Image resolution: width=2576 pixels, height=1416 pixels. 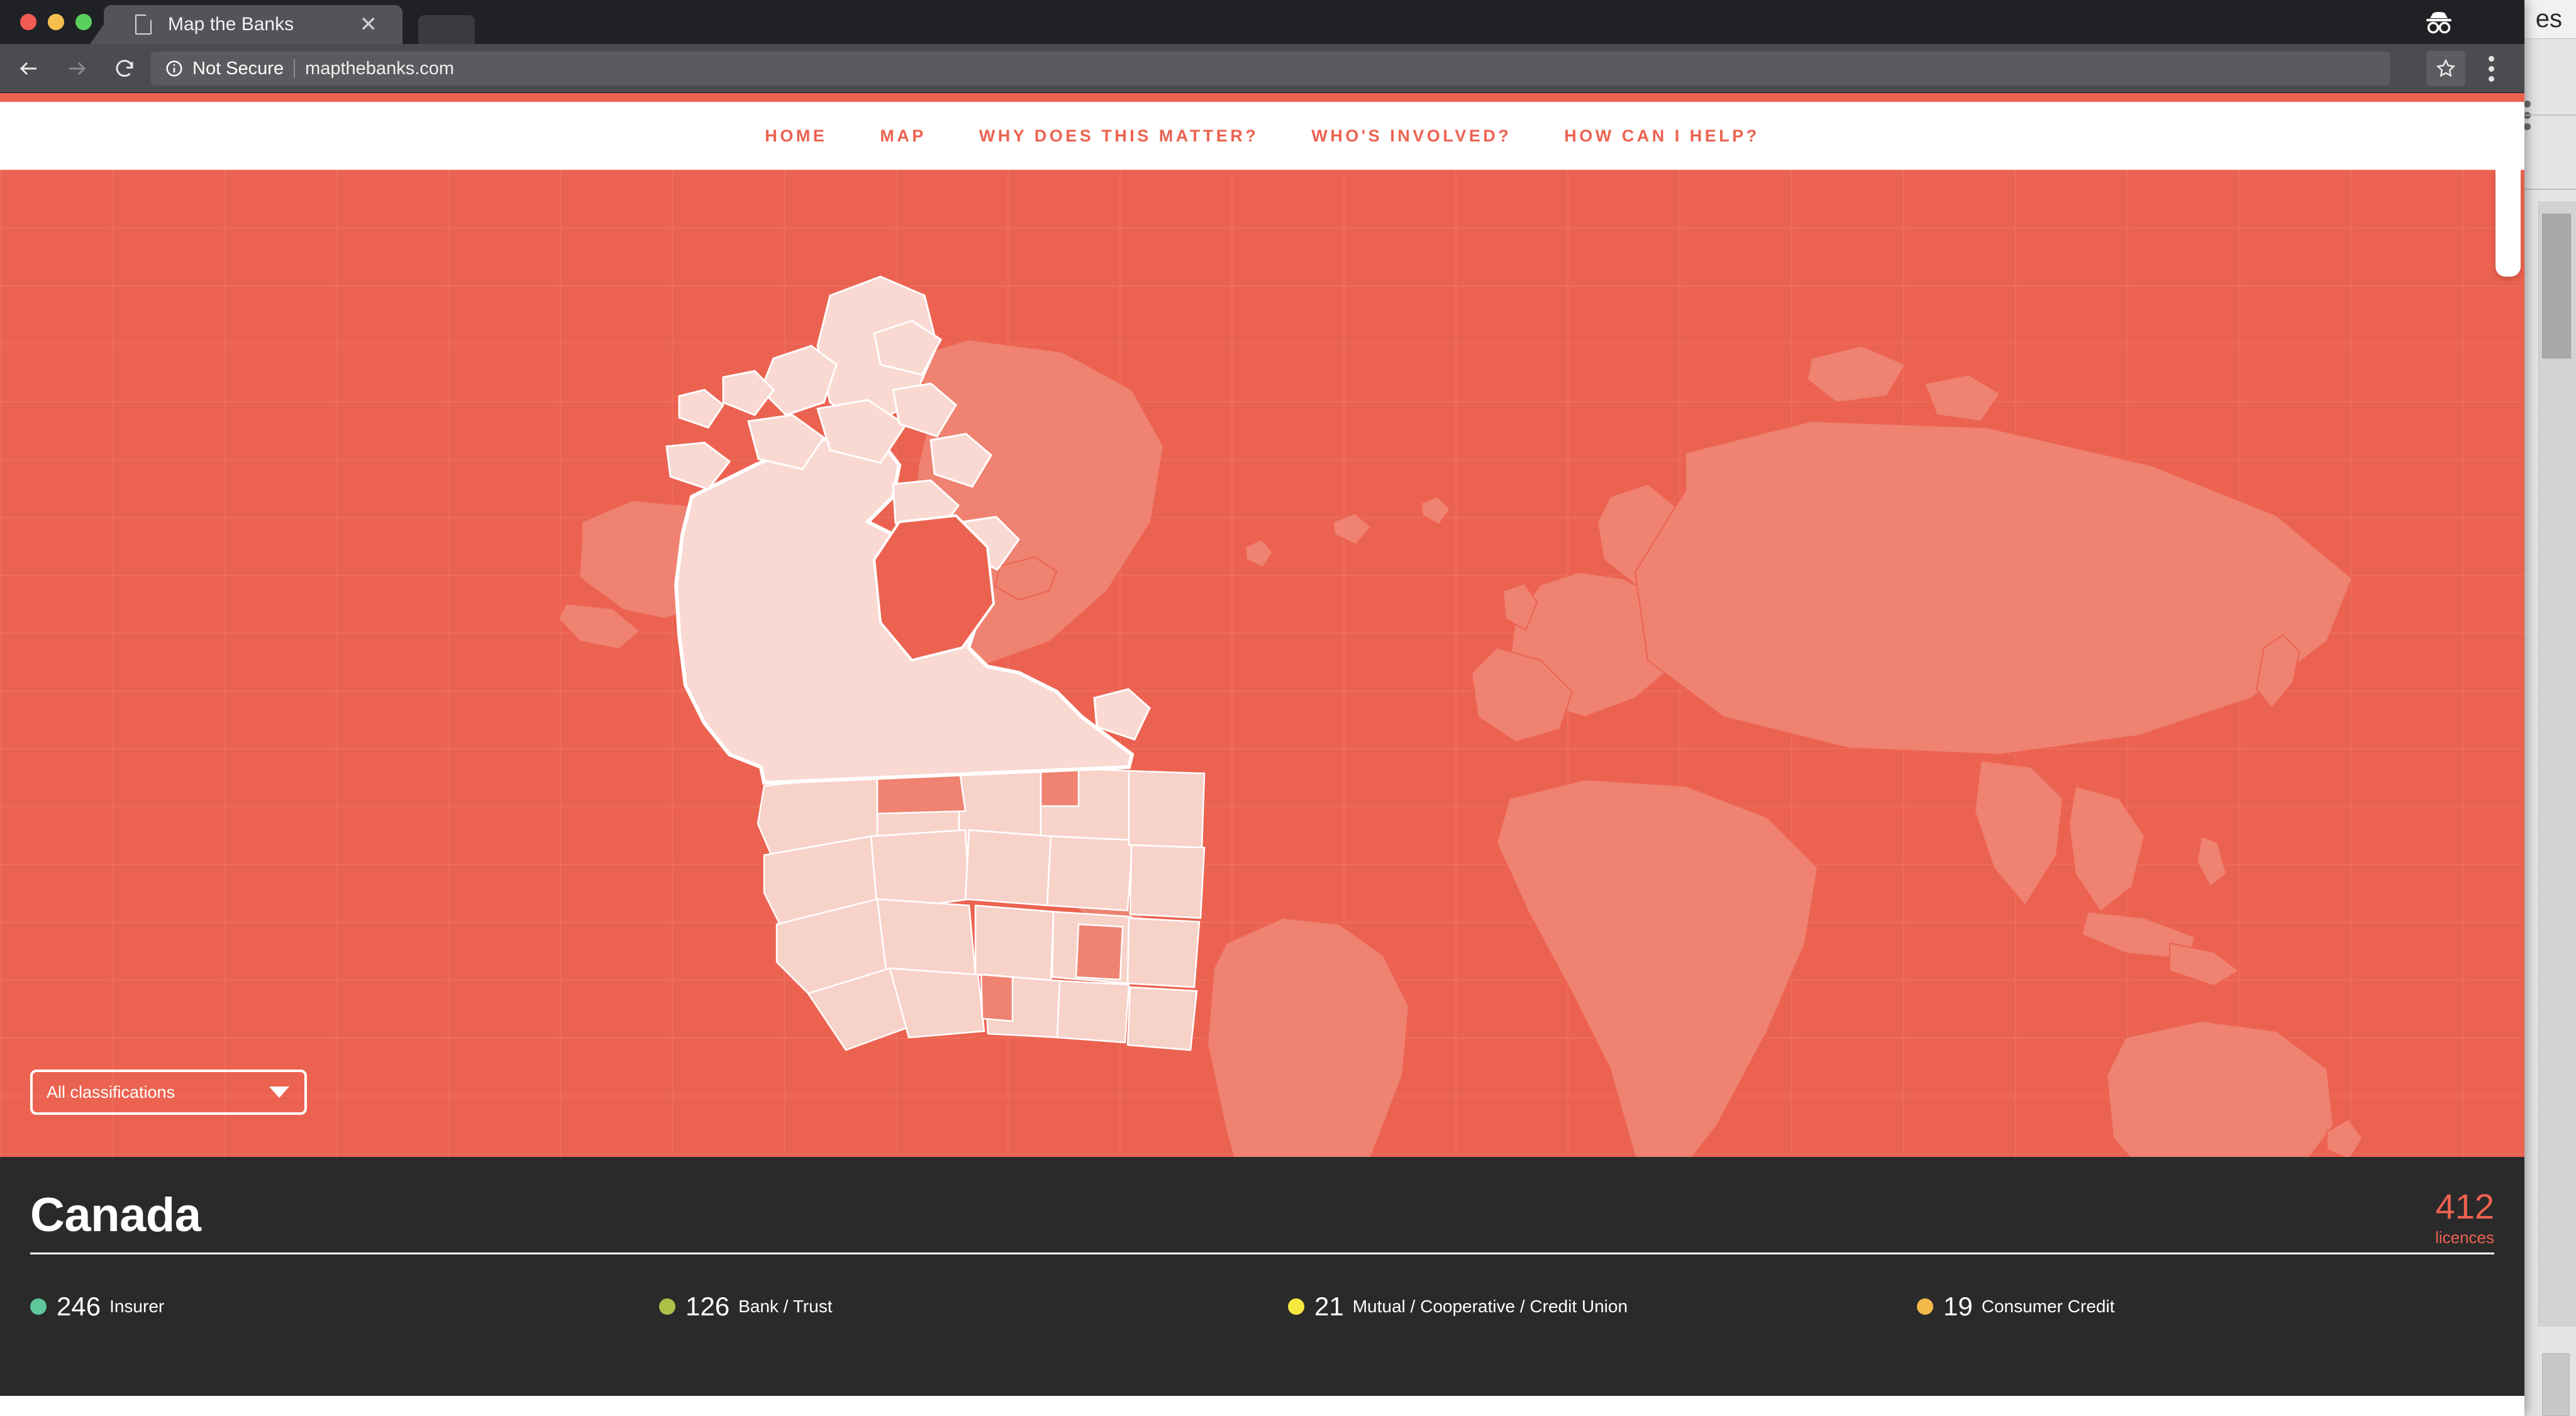 I want to click on total-licences: 412 licences, so click(x=2464, y=1218).